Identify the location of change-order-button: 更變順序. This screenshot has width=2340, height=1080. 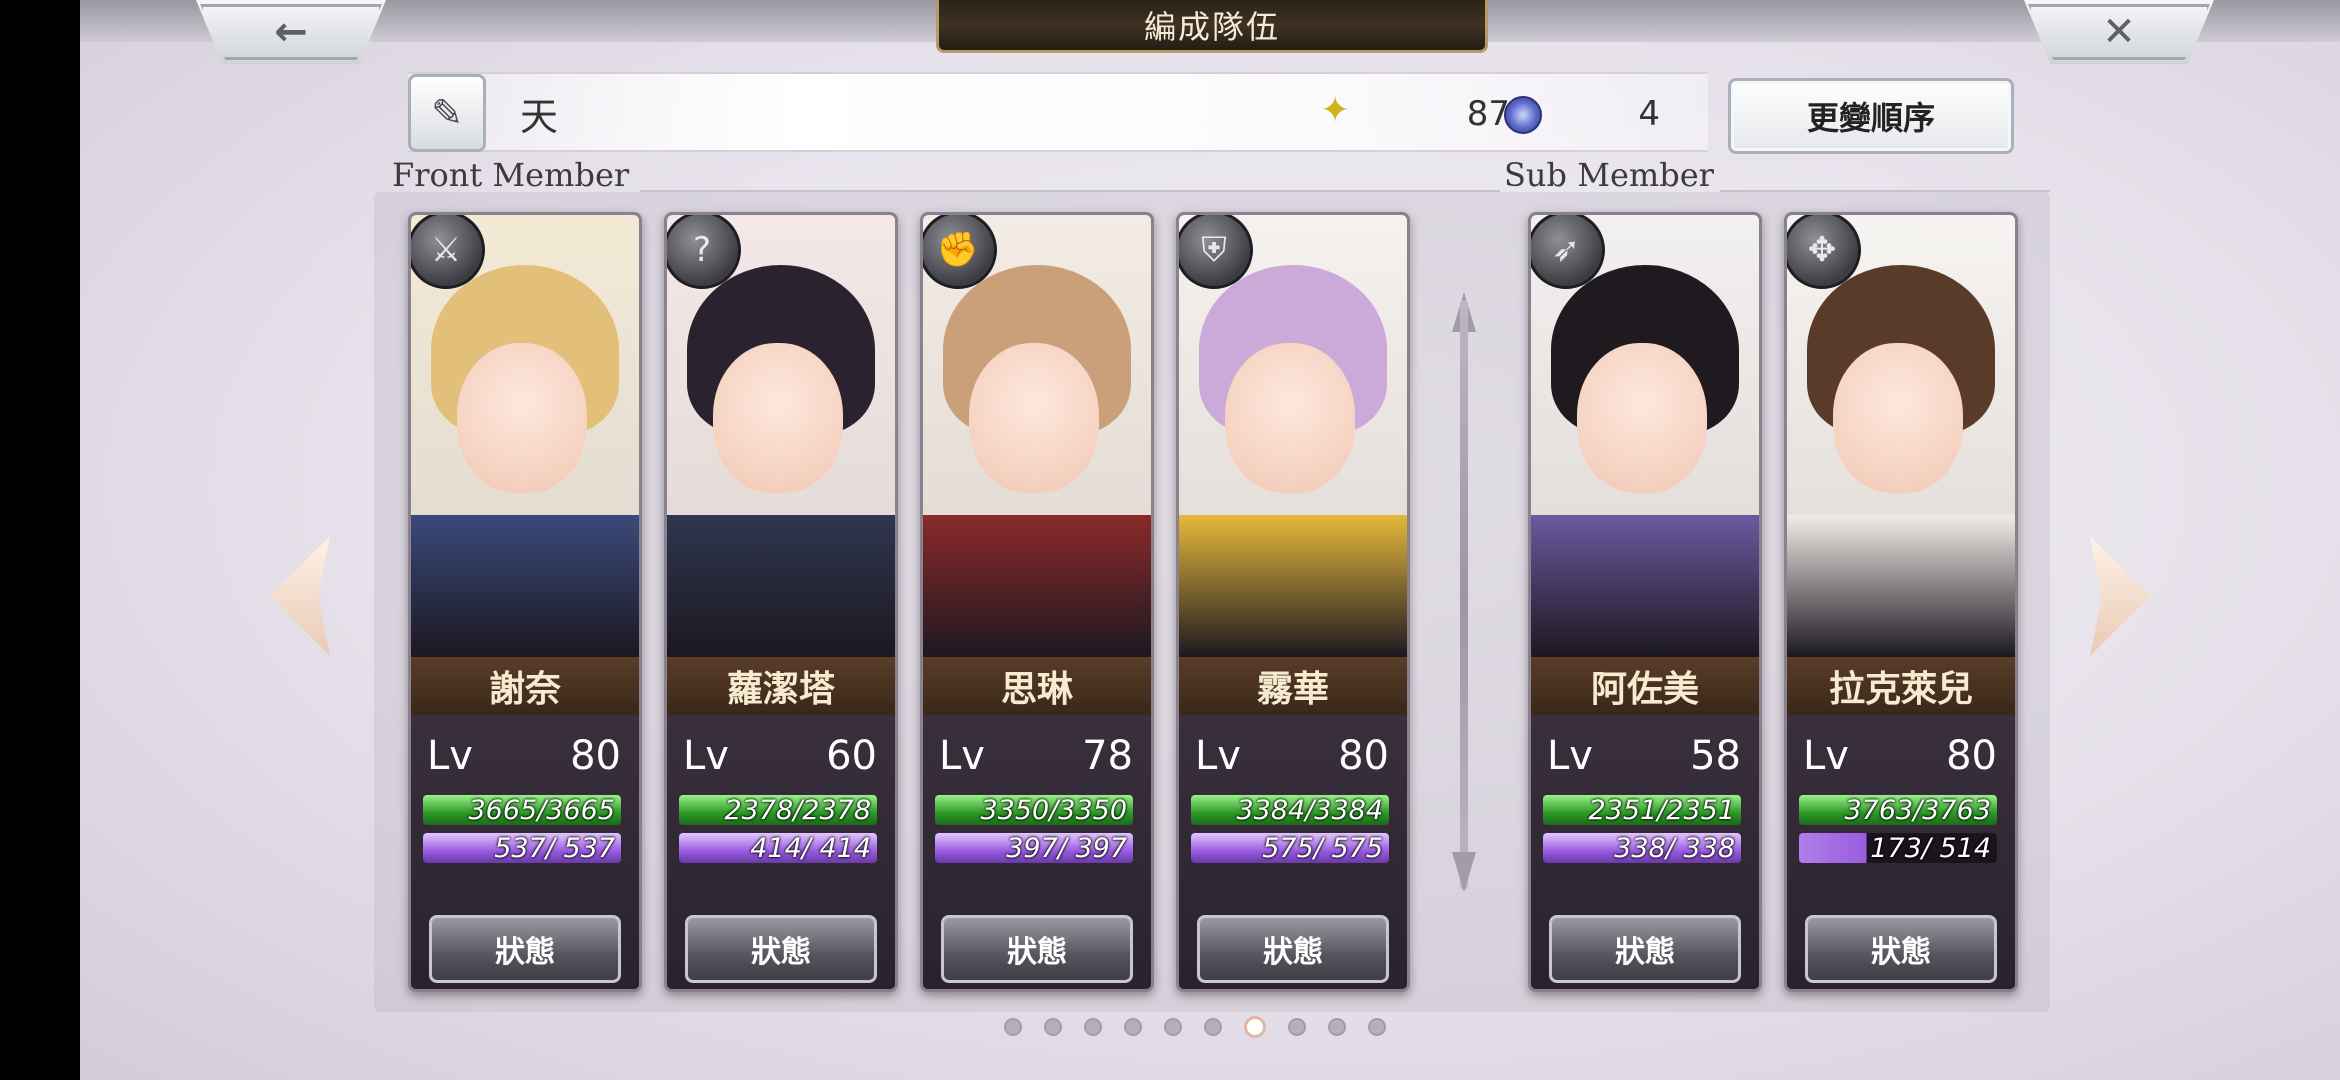
(1871, 116).